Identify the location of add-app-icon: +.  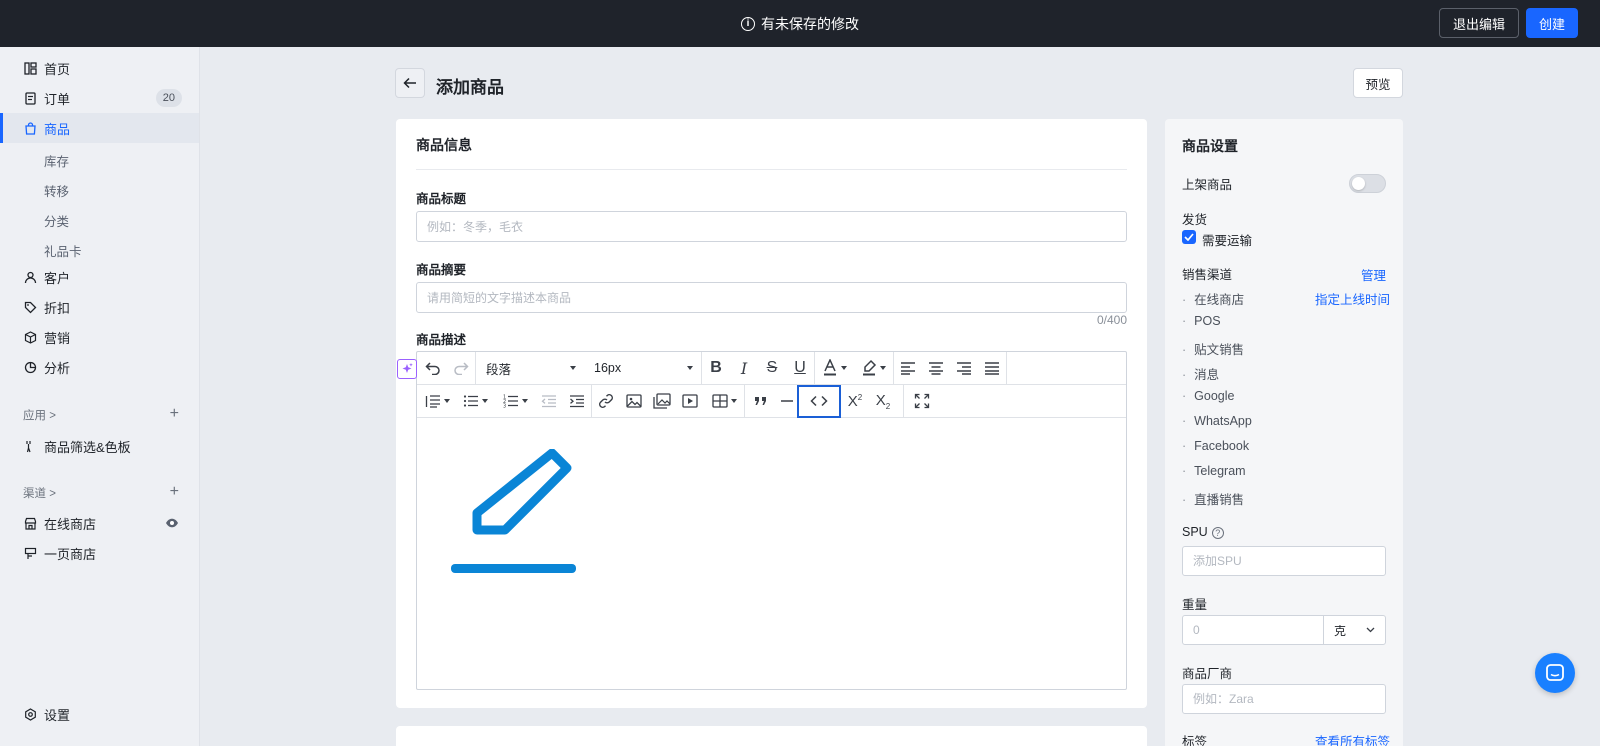
(174, 414).